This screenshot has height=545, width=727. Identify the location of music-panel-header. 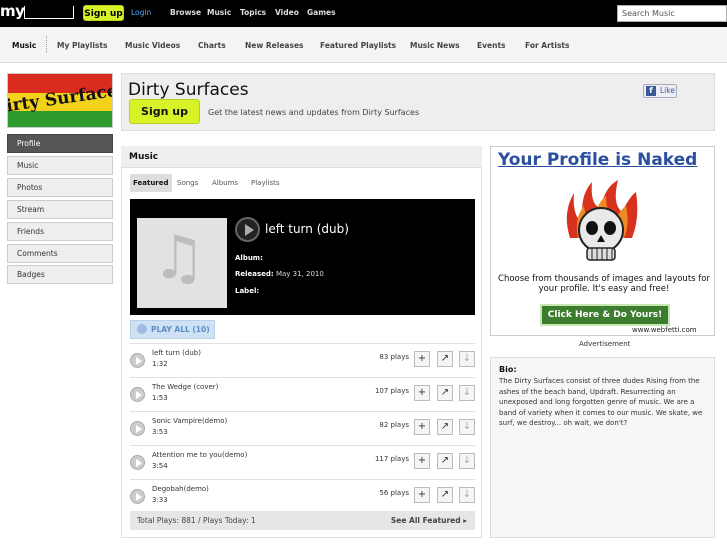
(301, 157).